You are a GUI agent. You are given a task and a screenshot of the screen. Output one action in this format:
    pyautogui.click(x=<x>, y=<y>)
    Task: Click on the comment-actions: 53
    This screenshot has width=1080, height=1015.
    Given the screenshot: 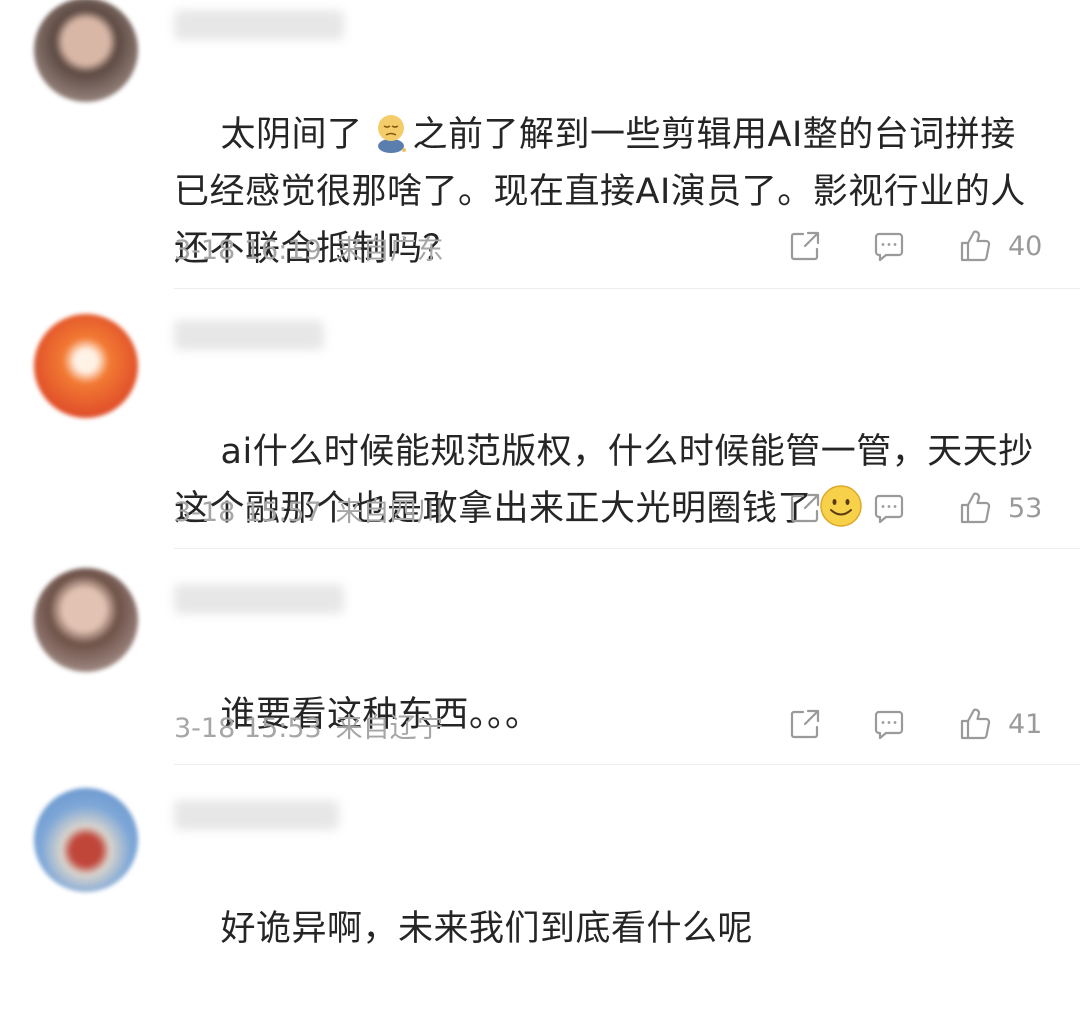 What is the action you would take?
    pyautogui.click(x=916, y=508)
    